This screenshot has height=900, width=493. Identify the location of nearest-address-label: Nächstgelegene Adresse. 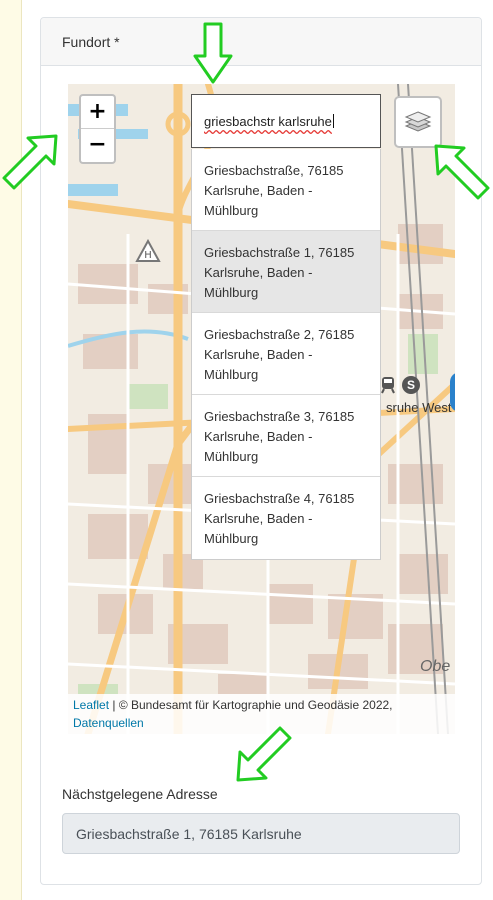
(140, 794).